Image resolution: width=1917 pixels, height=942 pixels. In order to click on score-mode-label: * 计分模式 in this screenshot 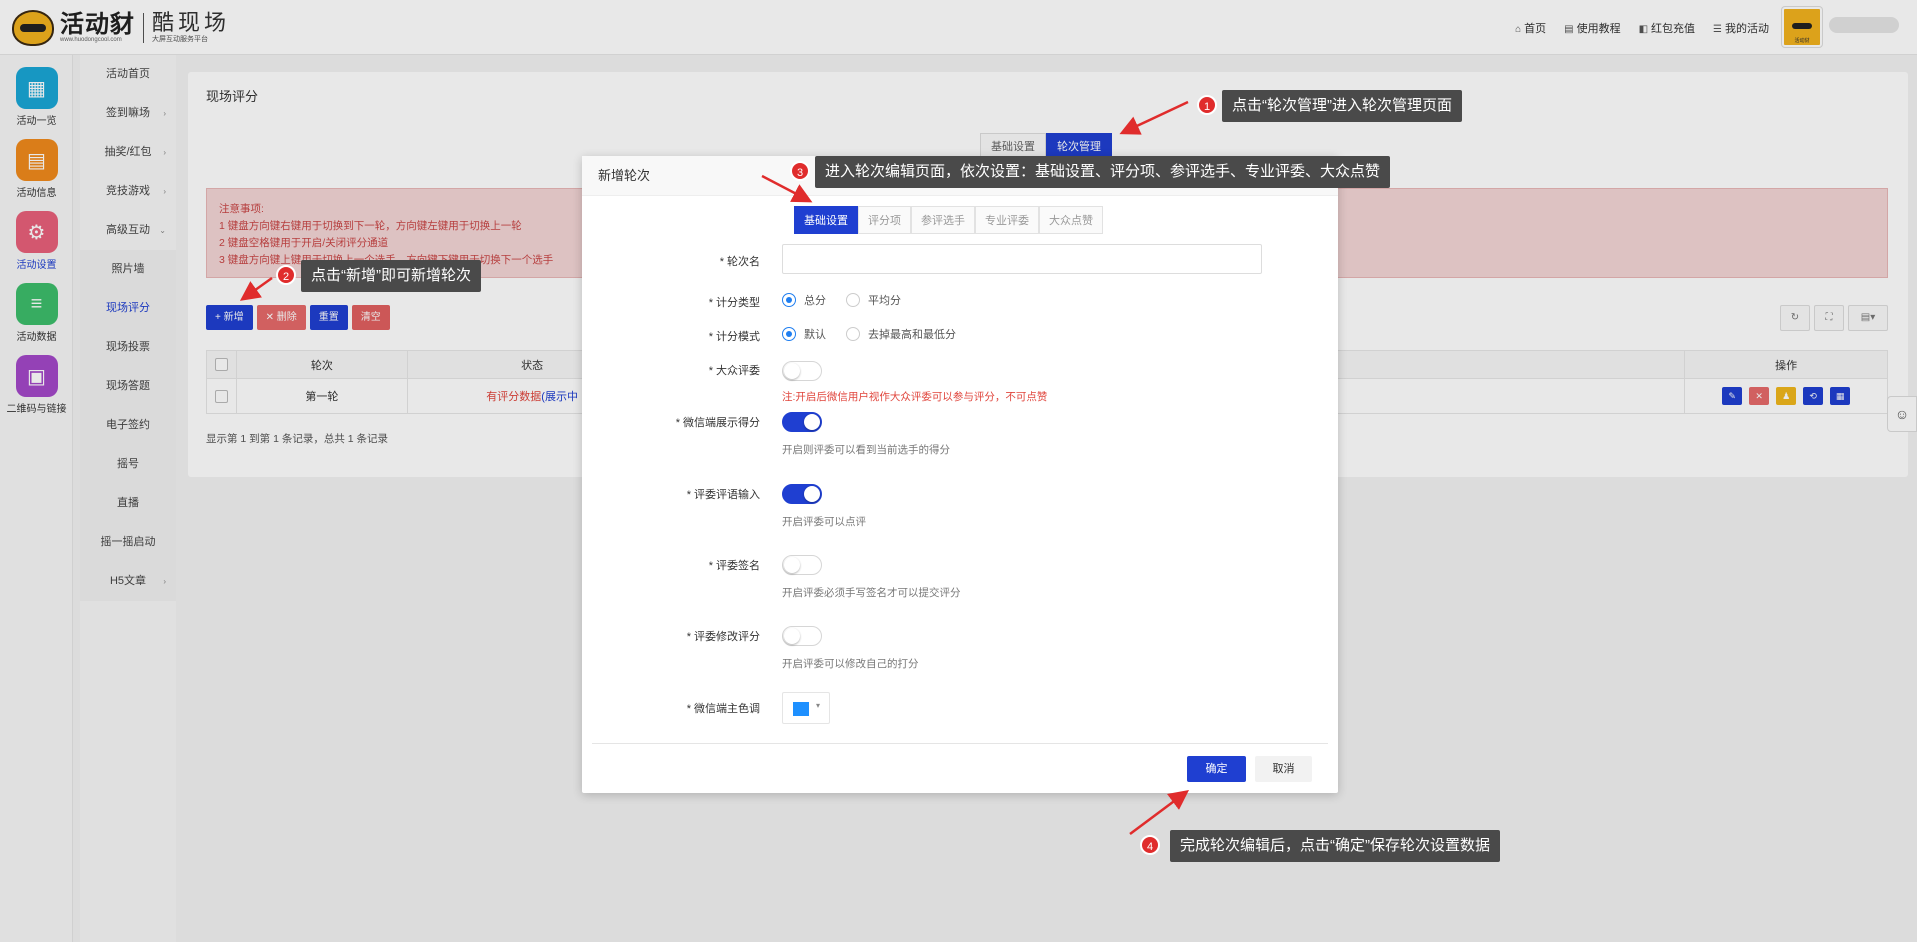, I will do `click(734, 337)`.